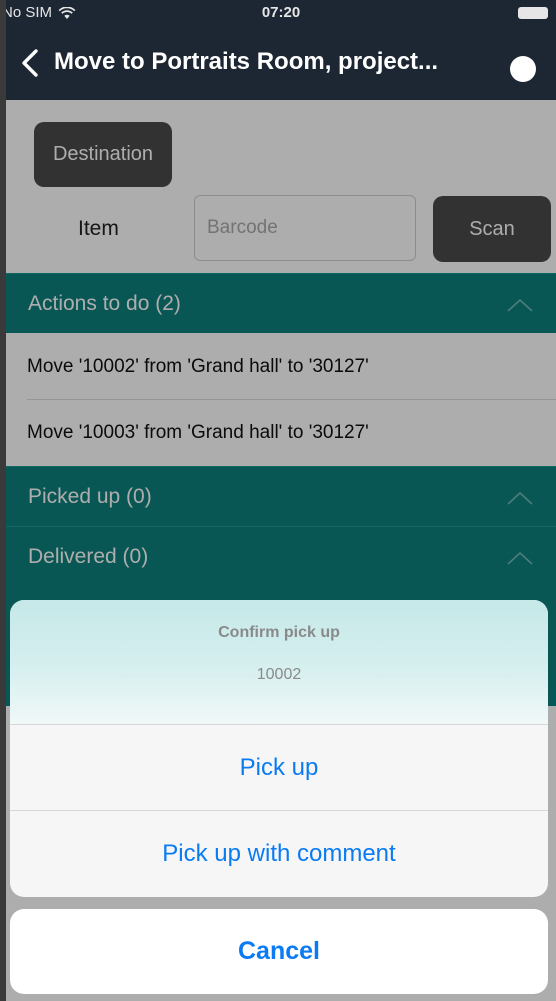 Image resolution: width=556 pixels, height=1001 pixels. What do you see at coordinates (279, 951) in the screenshot?
I see `cancel-button: Cancel` at bounding box center [279, 951].